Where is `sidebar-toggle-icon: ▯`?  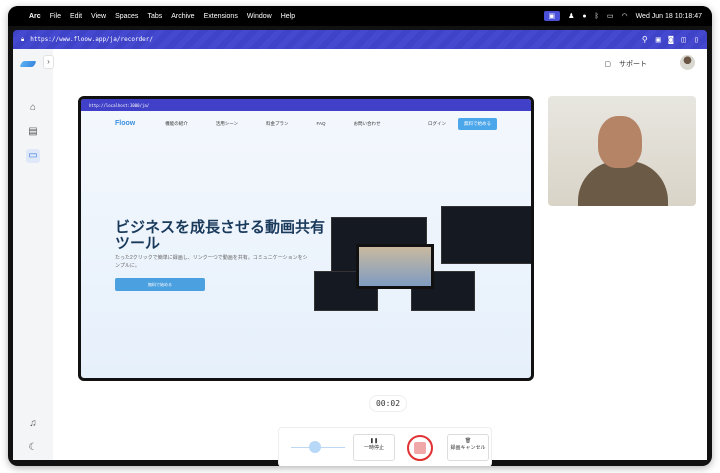
sidebar-toggle-icon: ▯ is located at coordinates (696, 39).